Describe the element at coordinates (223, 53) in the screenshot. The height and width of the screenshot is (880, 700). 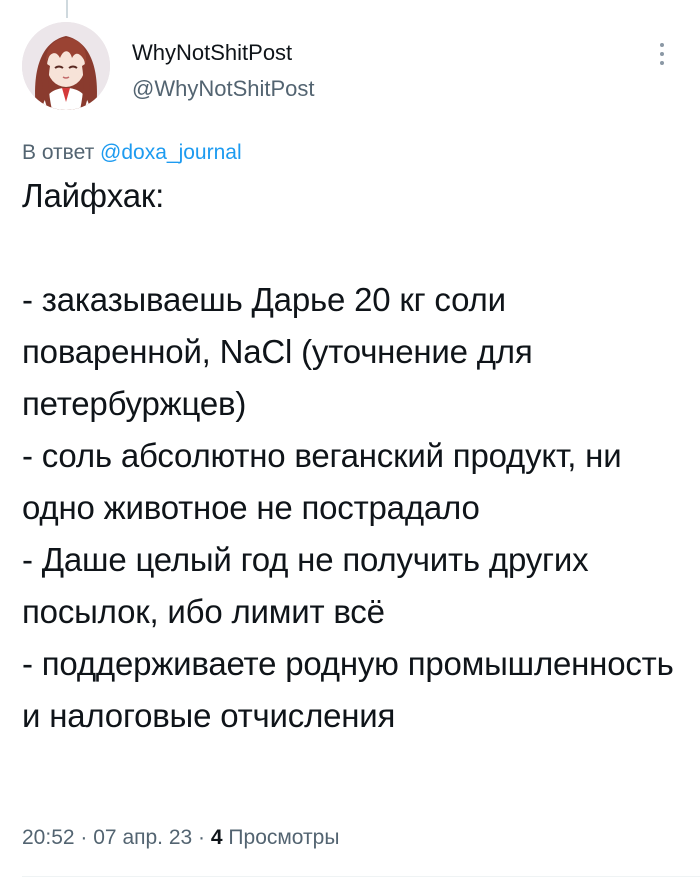
I see `author-display-name: WhyNotShitPost` at that location.